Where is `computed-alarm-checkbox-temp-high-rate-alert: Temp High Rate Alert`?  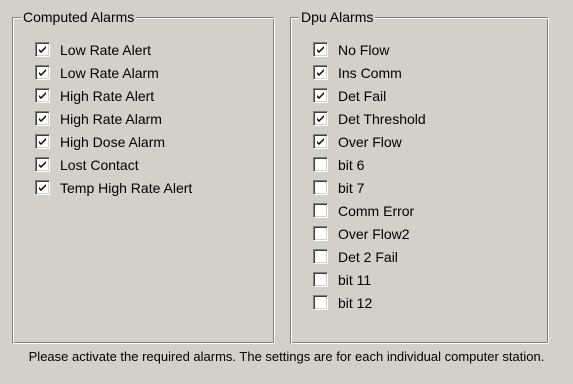 computed-alarm-checkbox-temp-high-rate-alert: Temp High Rate Alert is located at coordinates (113, 187).